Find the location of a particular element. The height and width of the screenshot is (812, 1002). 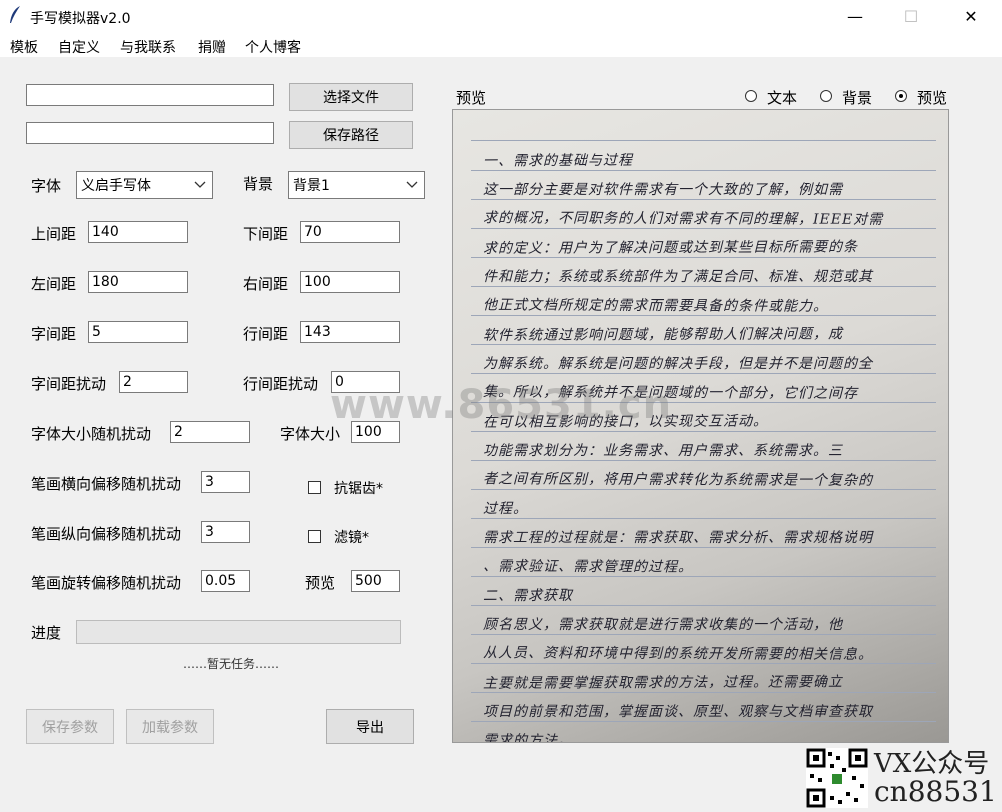

stroke-v-jitter-label: 笔画纵向偏移随机扰动 is located at coordinates (106, 534).